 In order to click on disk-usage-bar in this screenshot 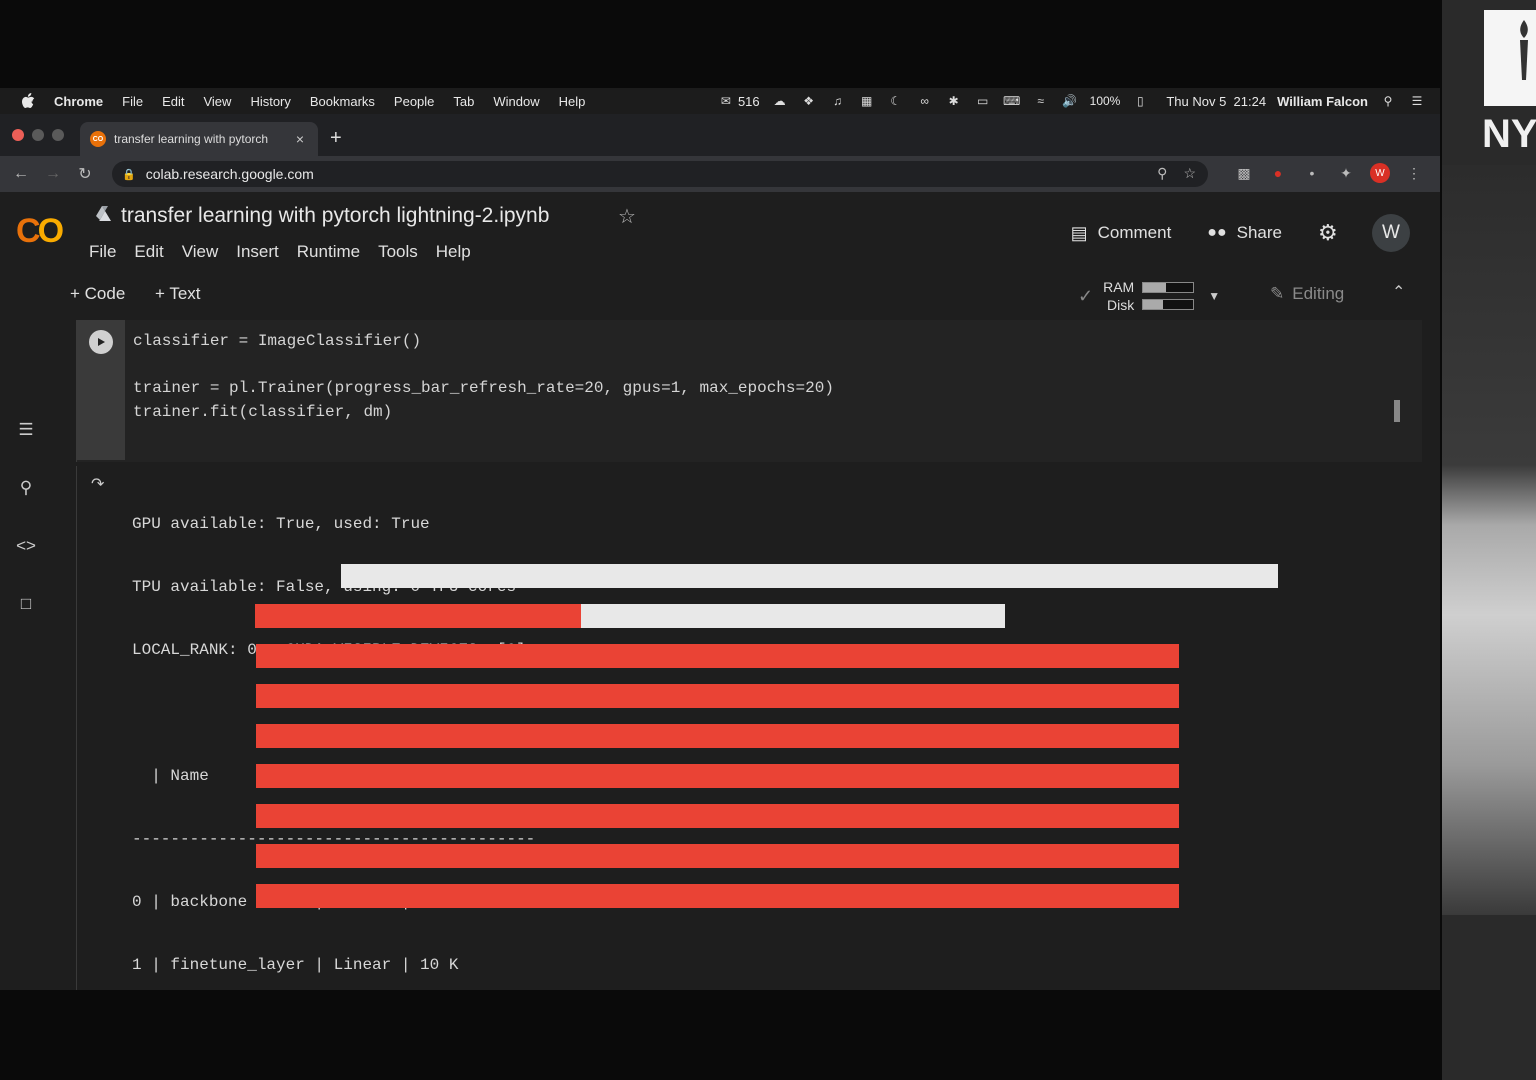, I will do `click(1168, 304)`.